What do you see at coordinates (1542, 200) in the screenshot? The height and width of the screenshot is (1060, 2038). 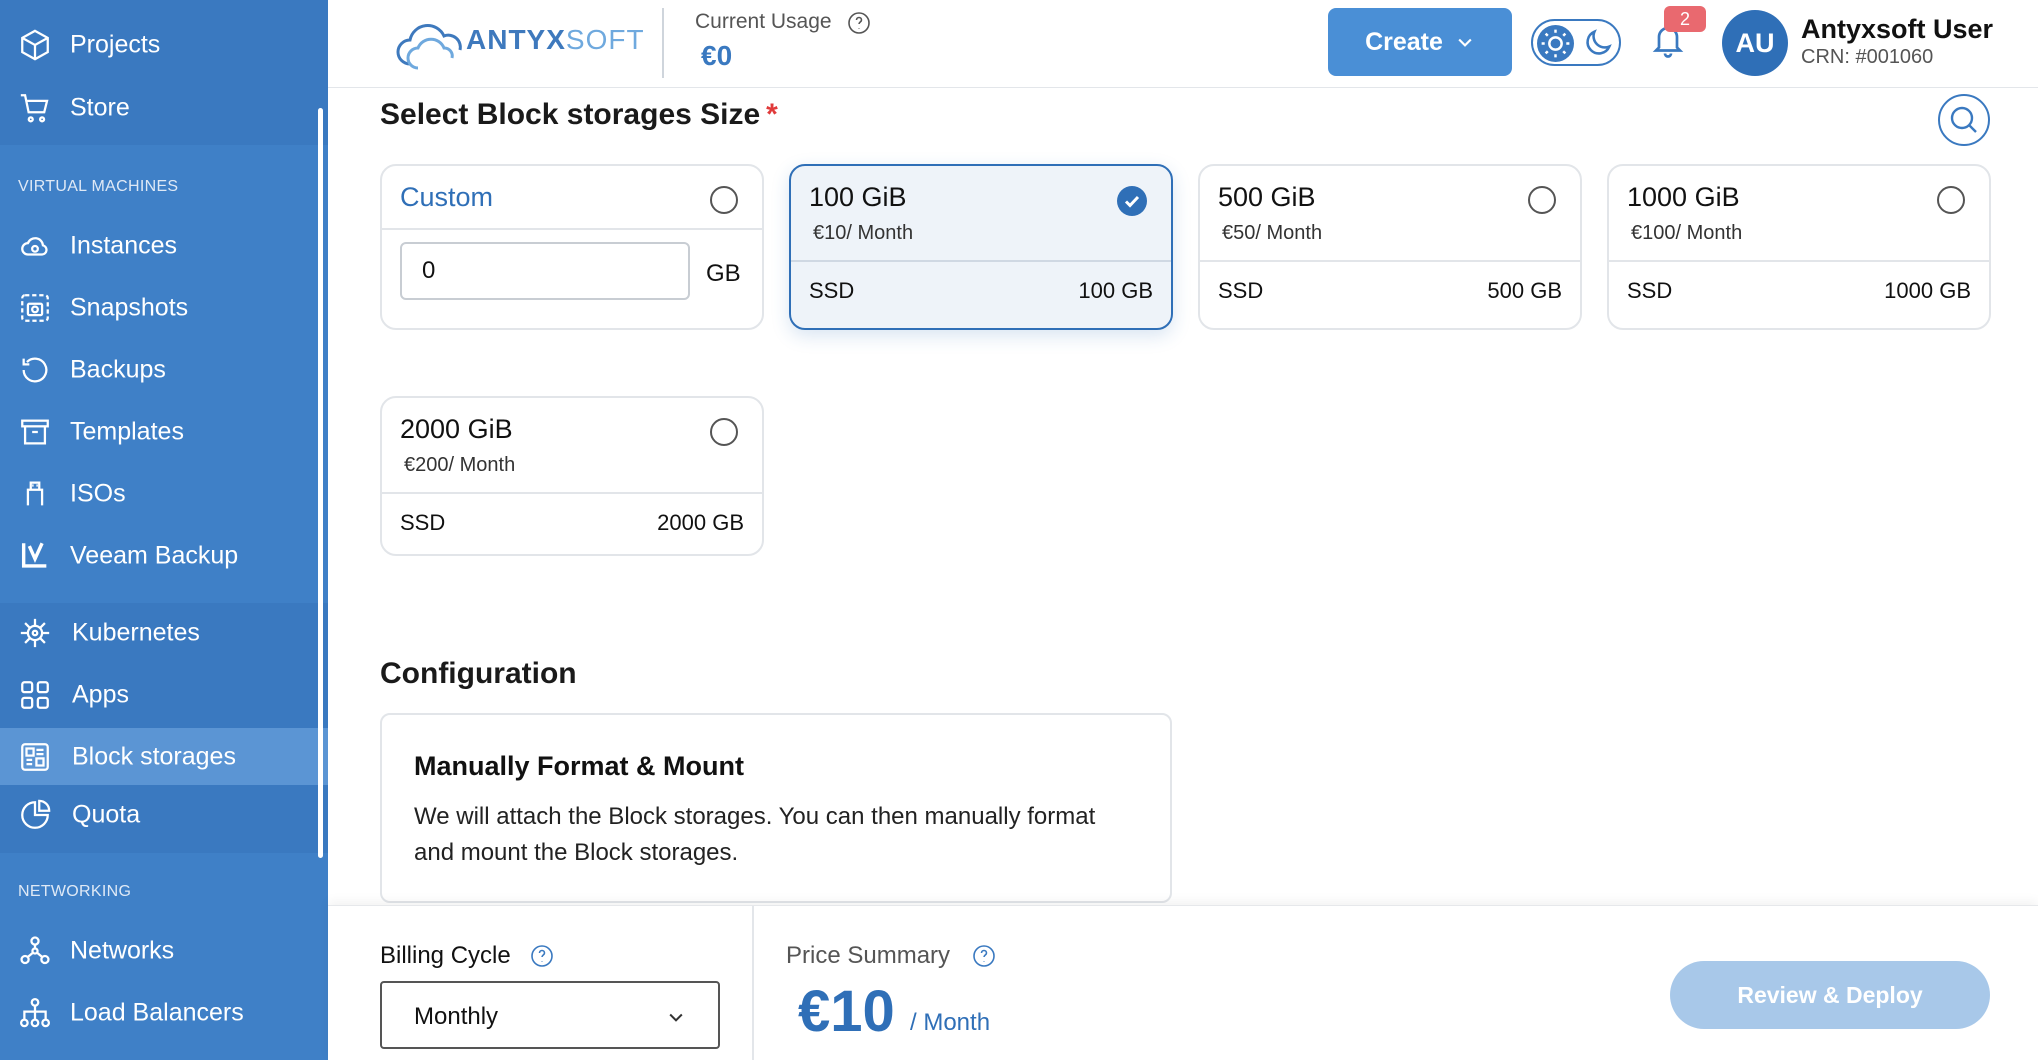 I see `radio-500gib` at bounding box center [1542, 200].